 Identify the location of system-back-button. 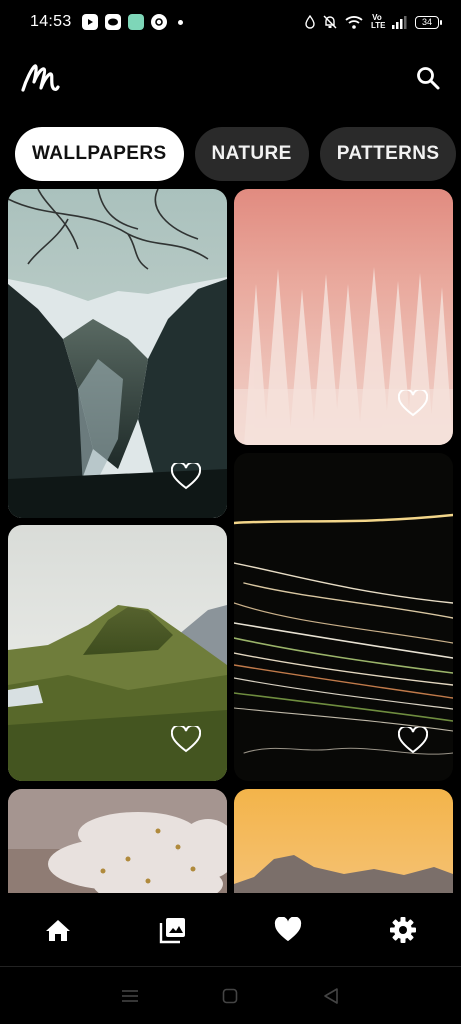
(331, 996).